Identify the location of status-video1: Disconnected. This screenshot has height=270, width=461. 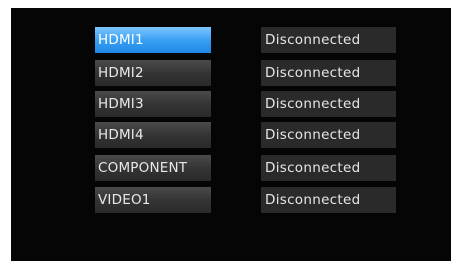
(328, 200).